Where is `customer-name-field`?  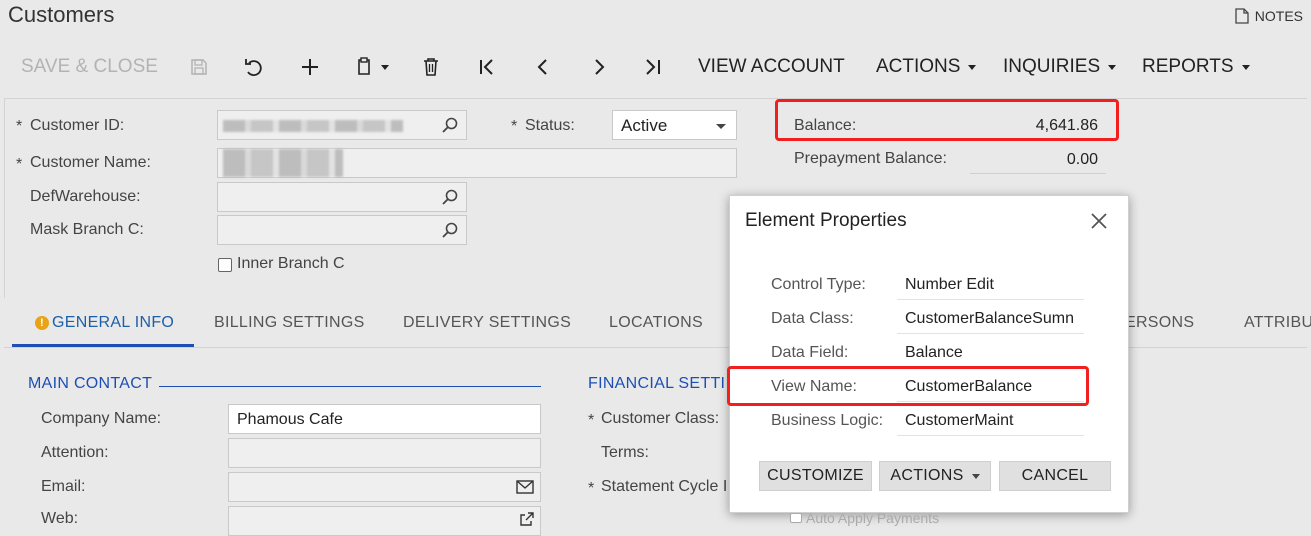
customer-name-field is located at coordinates (477, 163).